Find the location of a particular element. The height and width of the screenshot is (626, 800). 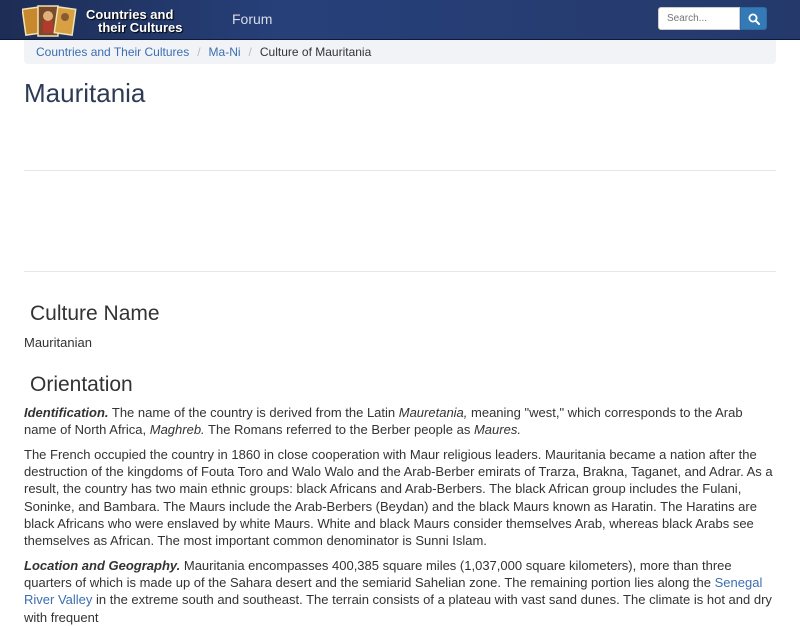

section-heading-culture-name: Culture Name is located at coordinates (95, 313).